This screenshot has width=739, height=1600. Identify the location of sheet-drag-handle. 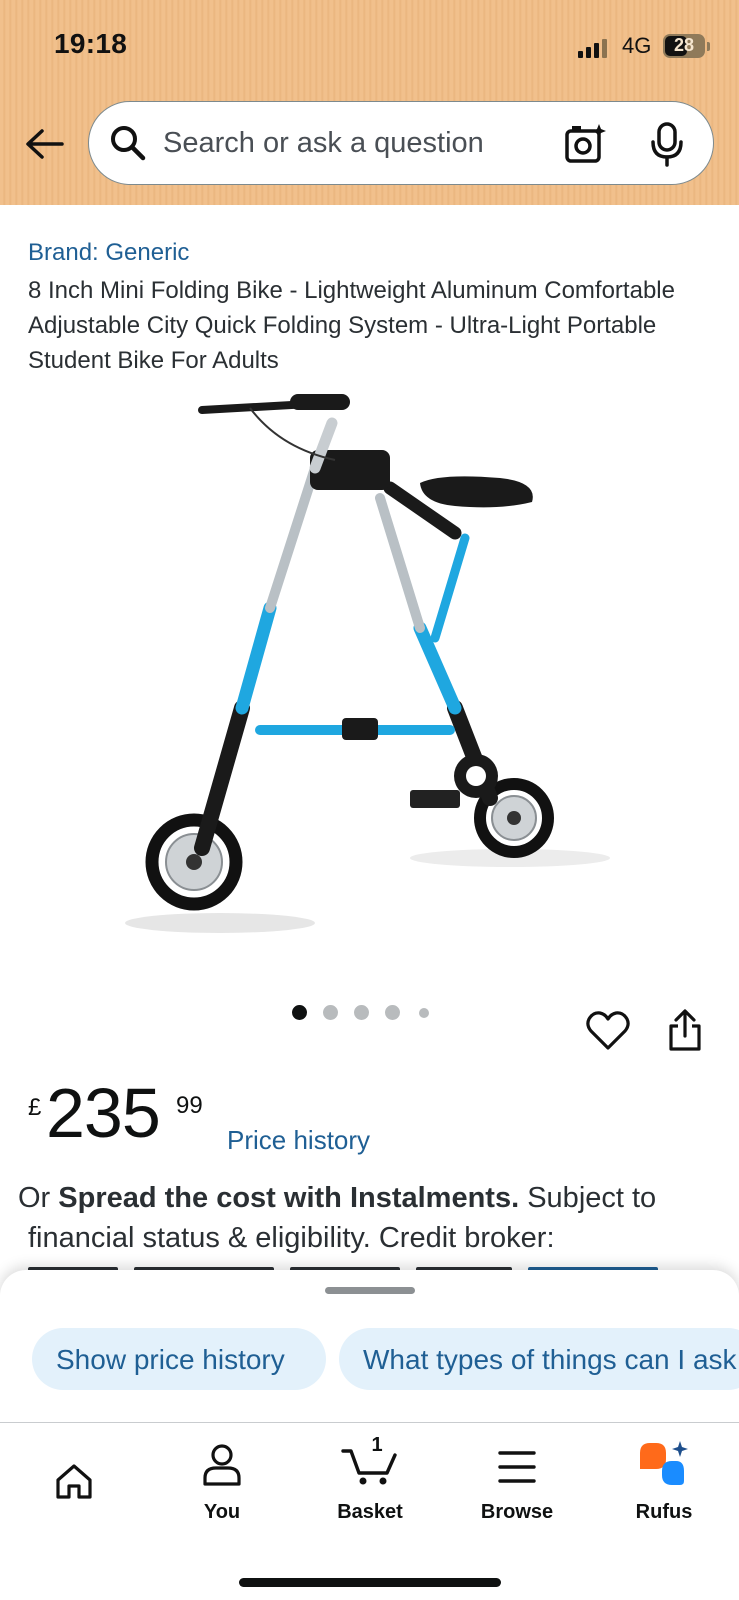
(370, 1290).